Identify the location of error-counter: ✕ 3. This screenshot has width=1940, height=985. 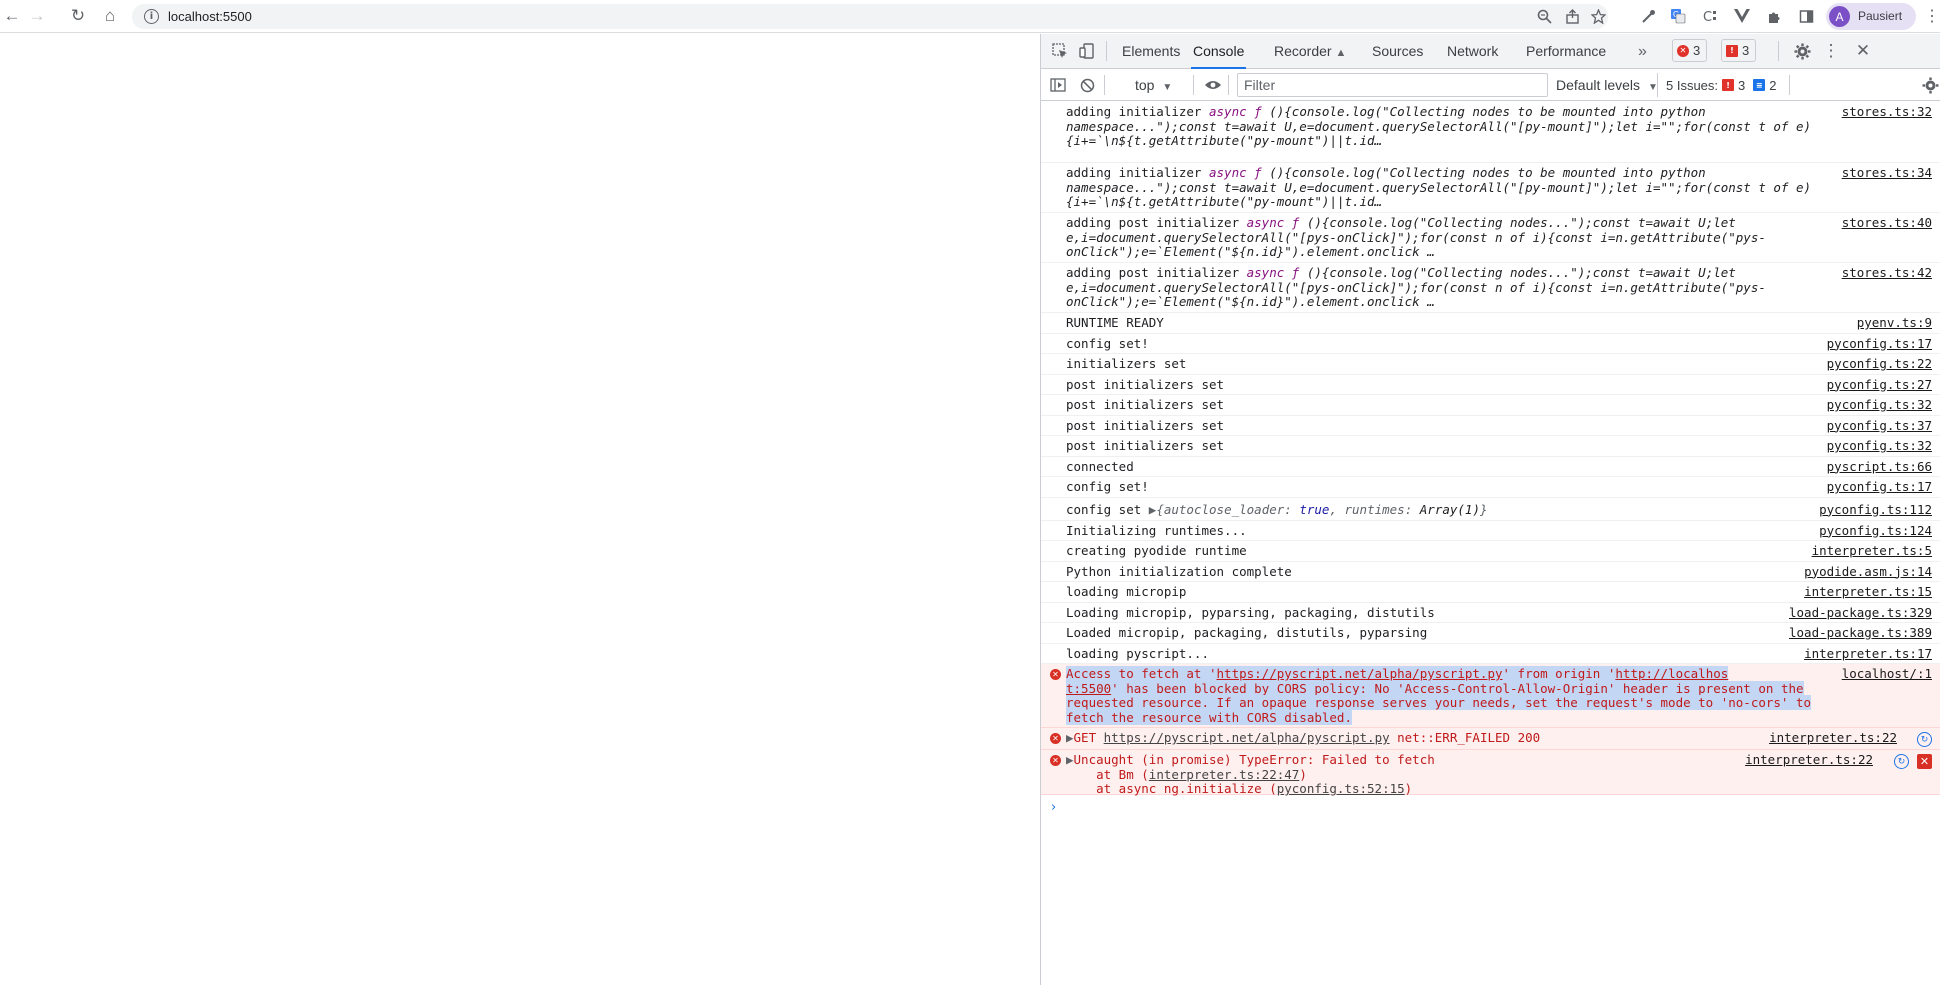
(1689, 50).